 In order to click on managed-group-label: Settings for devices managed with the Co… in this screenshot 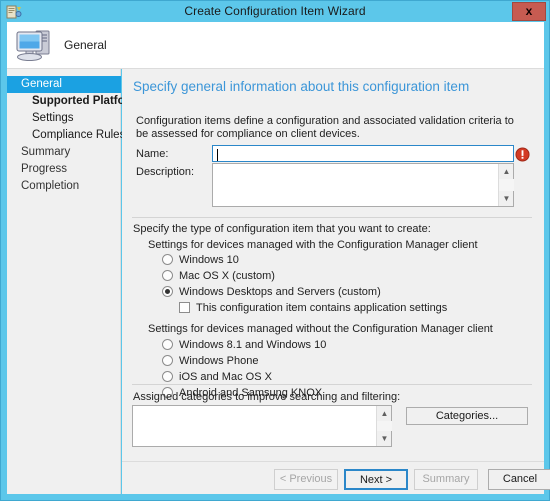, I will do `click(313, 245)`.